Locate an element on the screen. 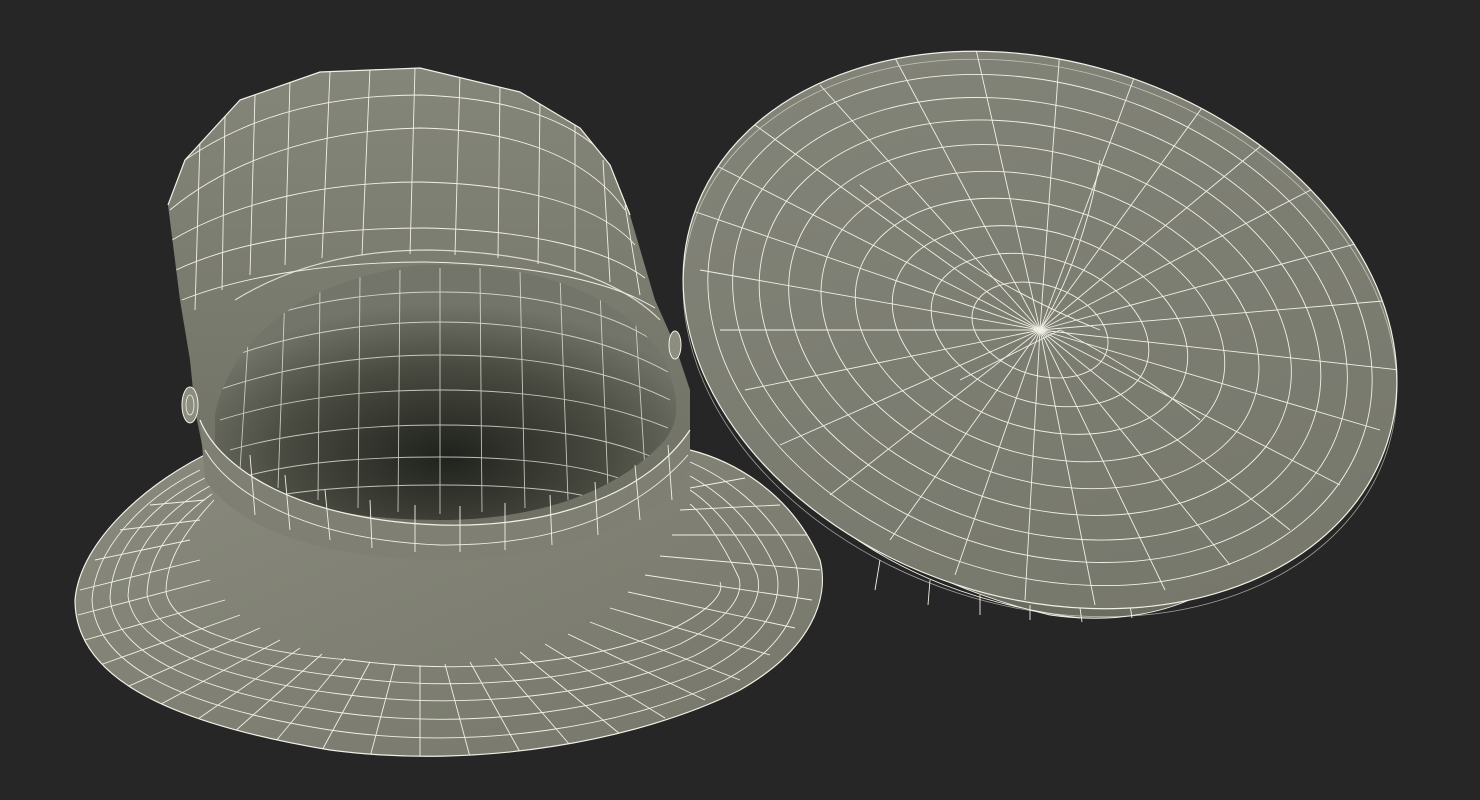 This screenshot has width=1480, height=800. cap-button-right is located at coordinates (675, 345).